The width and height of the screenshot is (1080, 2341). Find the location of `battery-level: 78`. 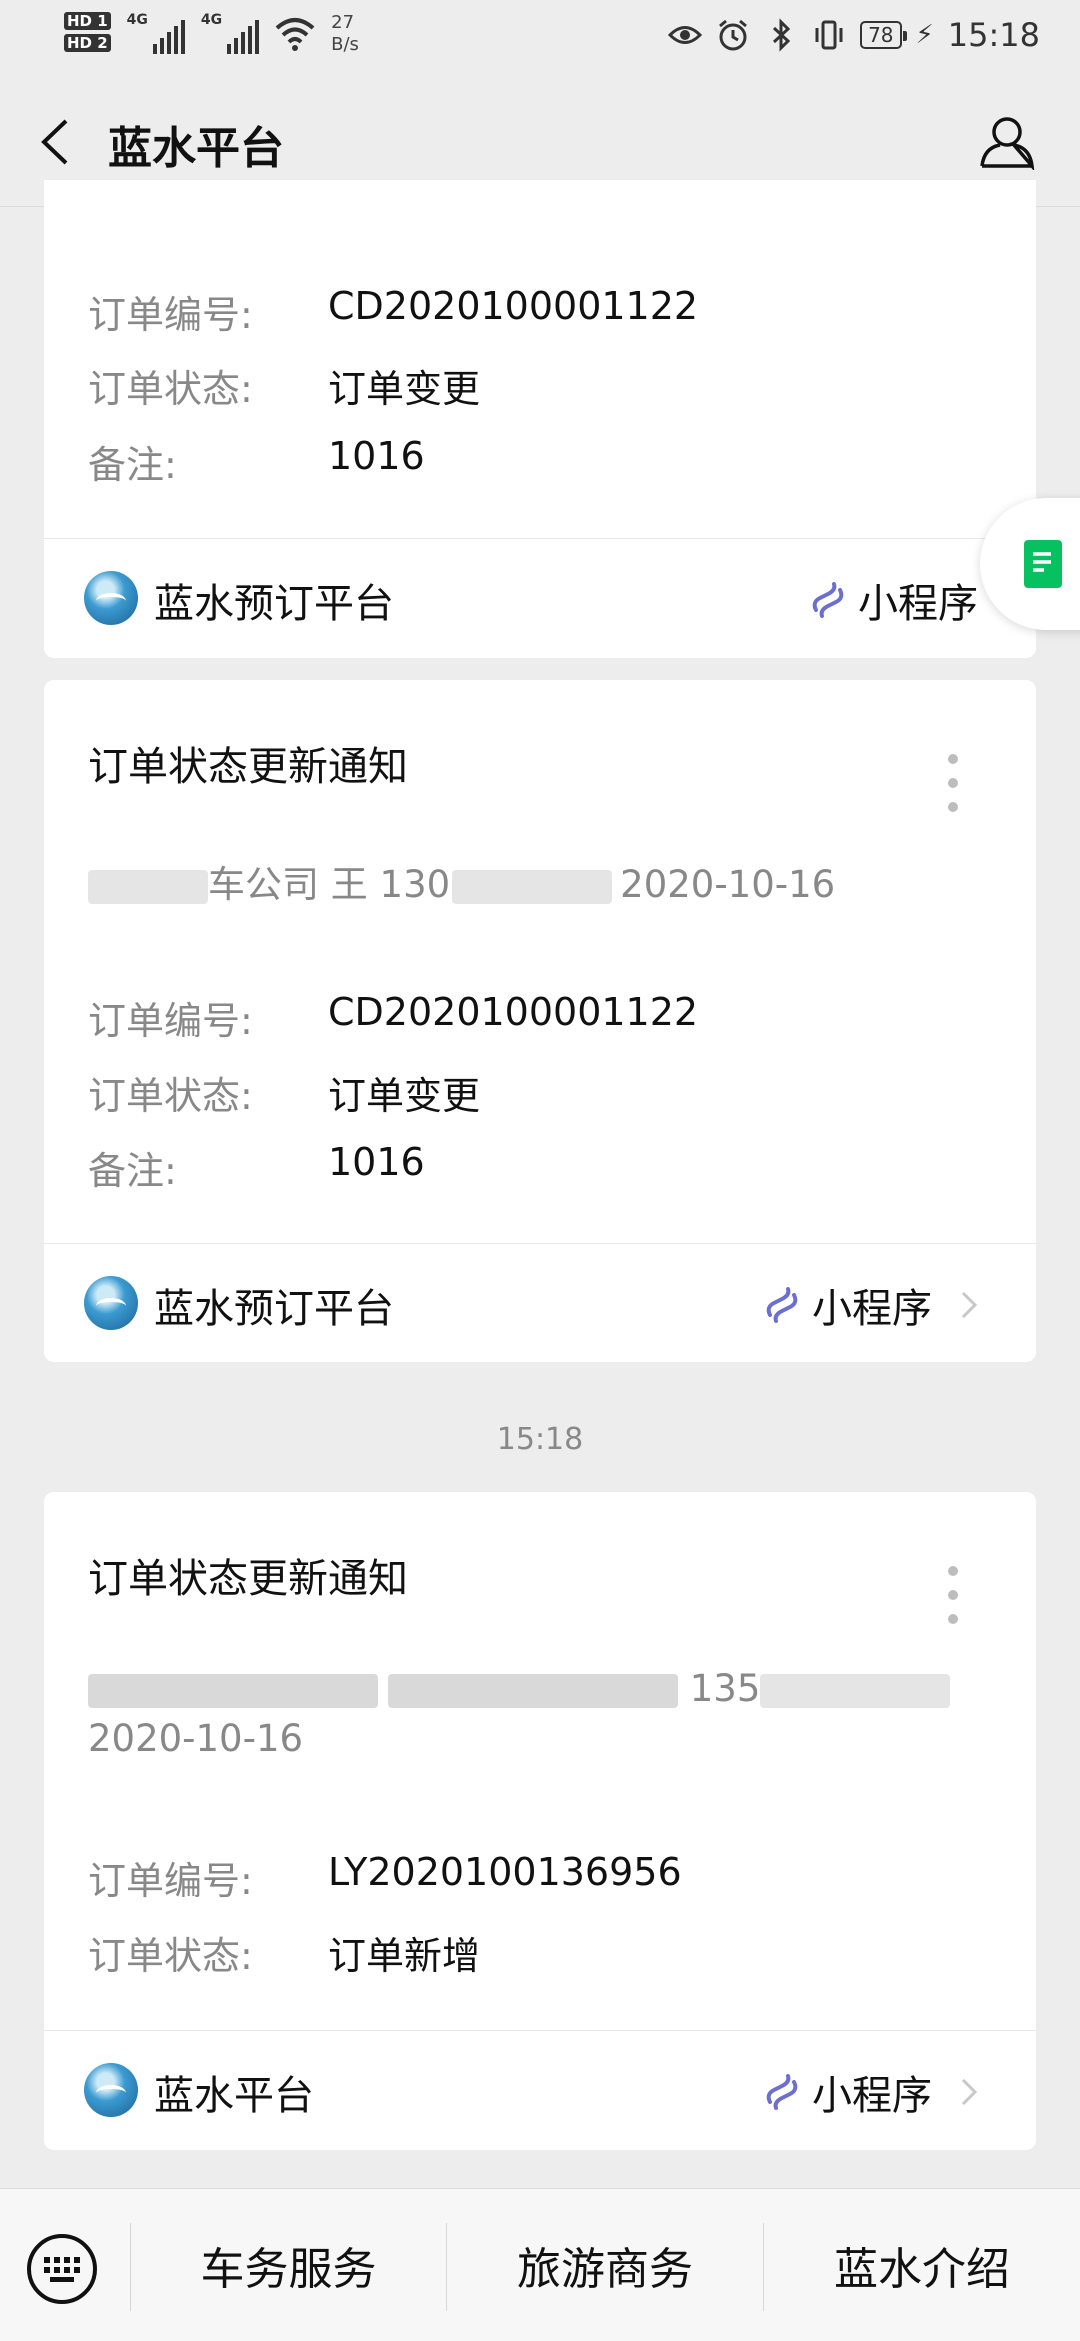

battery-level: 78 is located at coordinates (884, 35).